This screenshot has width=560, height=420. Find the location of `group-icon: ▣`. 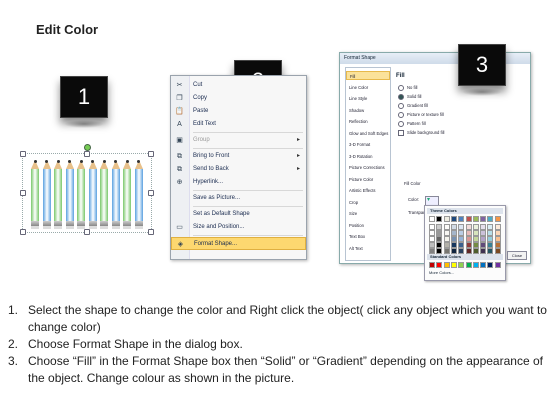

group-icon: ▣ is located at coordinates (179, 140).